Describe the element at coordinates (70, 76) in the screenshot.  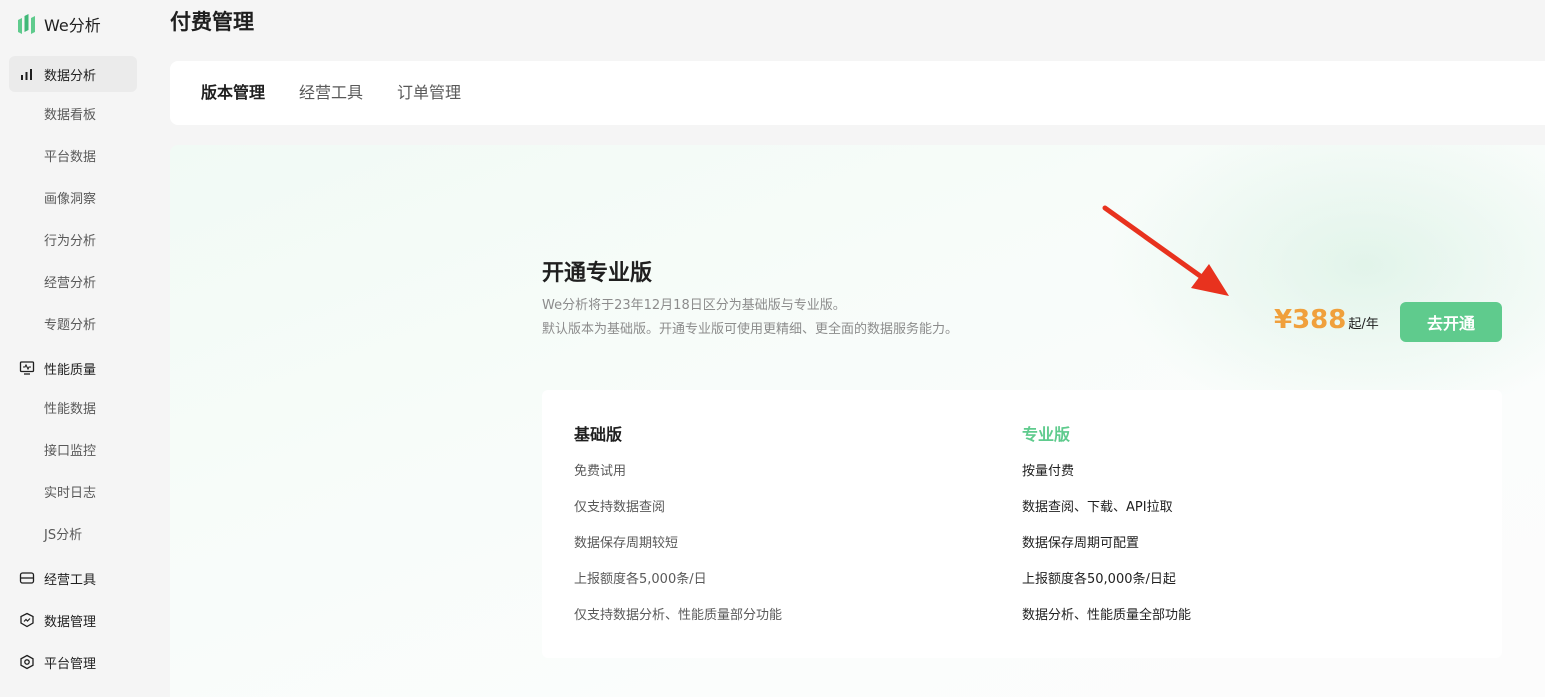
I see `nav-group-label: 数据分析` at that location.